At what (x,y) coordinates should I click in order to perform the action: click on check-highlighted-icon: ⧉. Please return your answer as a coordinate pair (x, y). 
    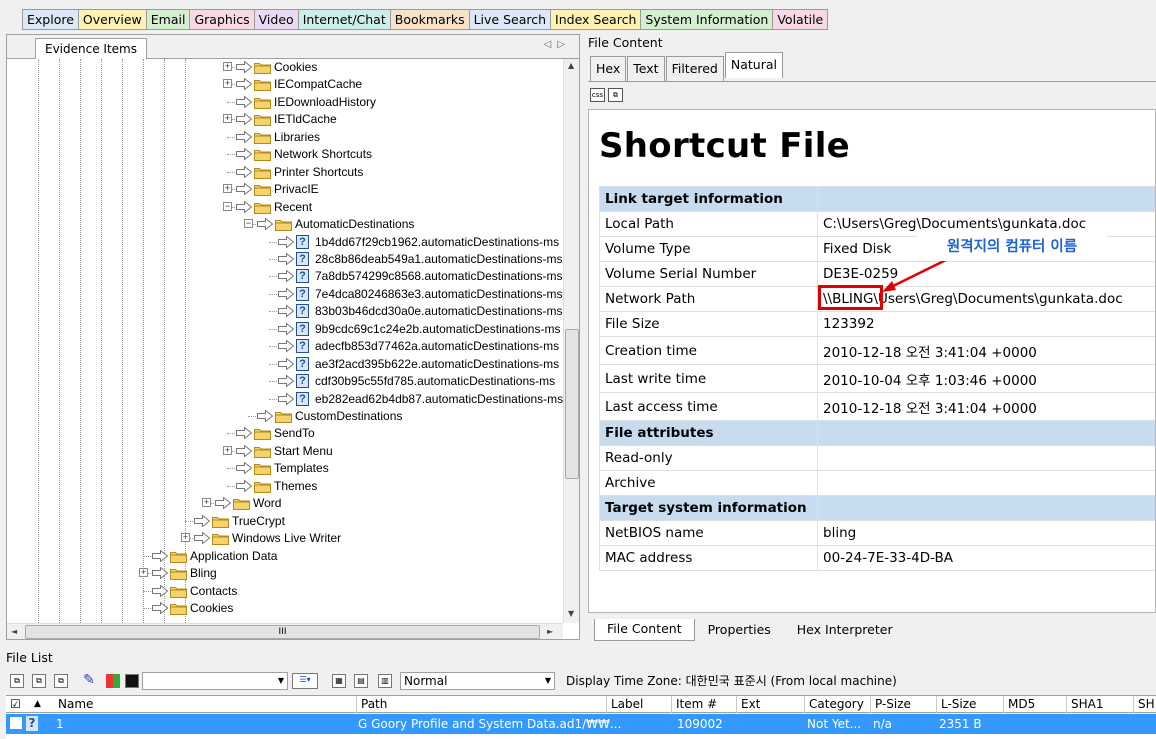
    Looking at the image, I should click on (39, 681).